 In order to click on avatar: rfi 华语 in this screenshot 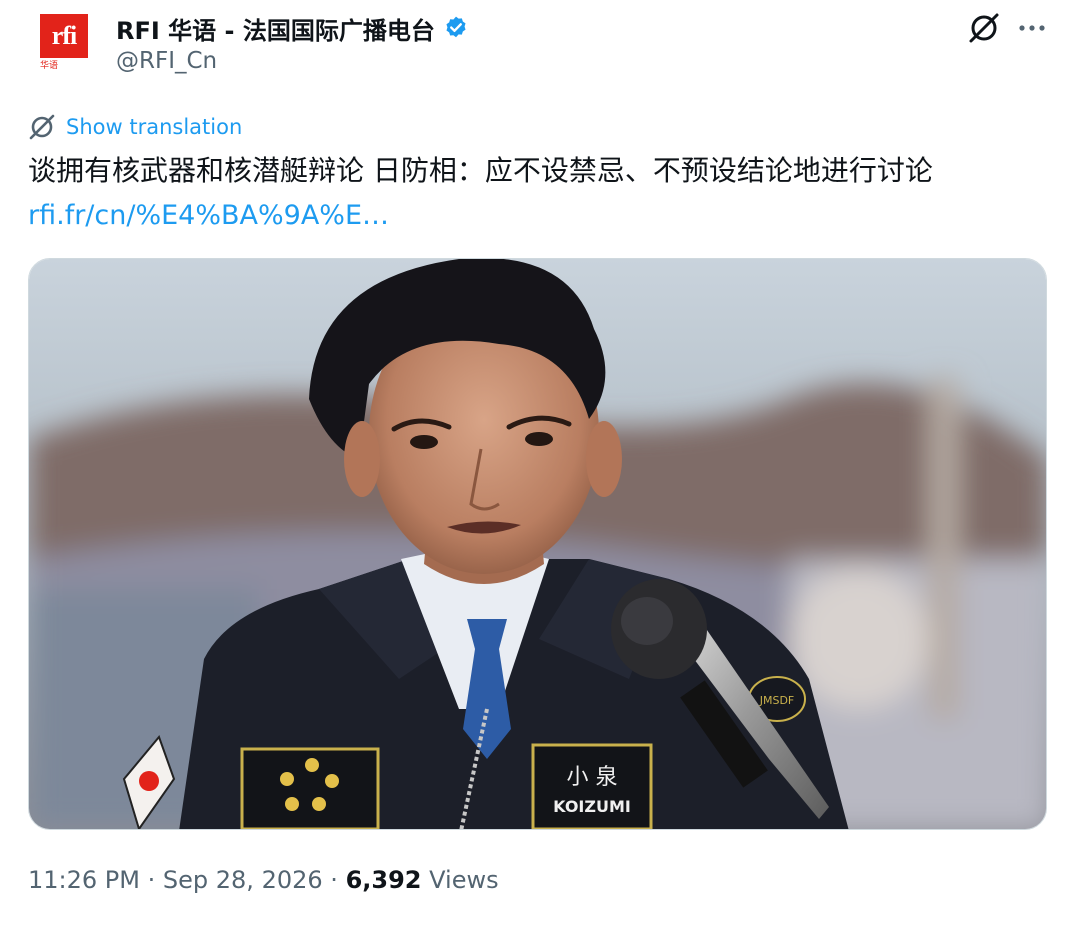, I will do `click(64, 44)`.